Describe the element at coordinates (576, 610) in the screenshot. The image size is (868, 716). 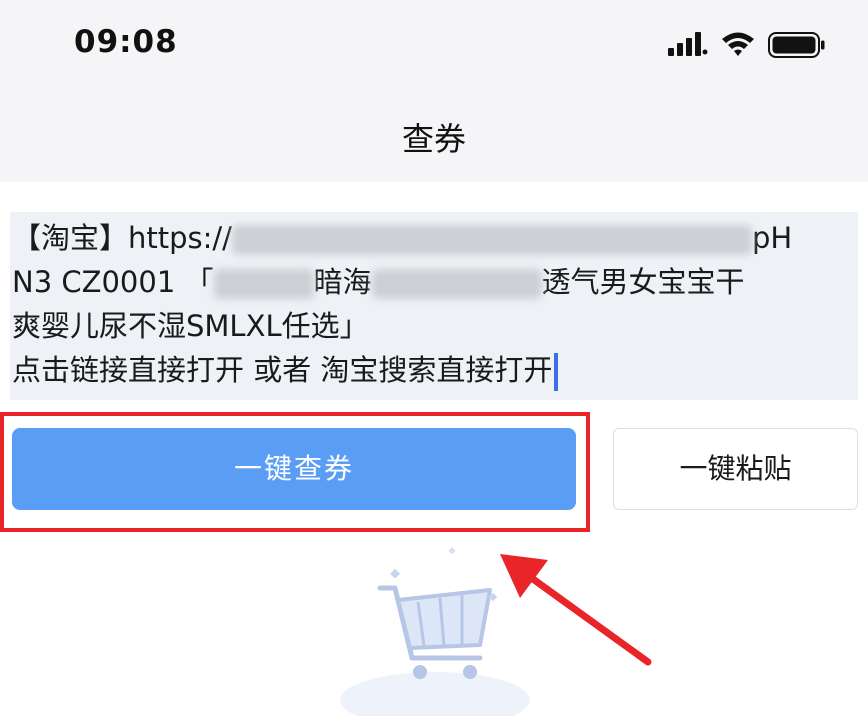
I see `red-arrow-icon` at that location.